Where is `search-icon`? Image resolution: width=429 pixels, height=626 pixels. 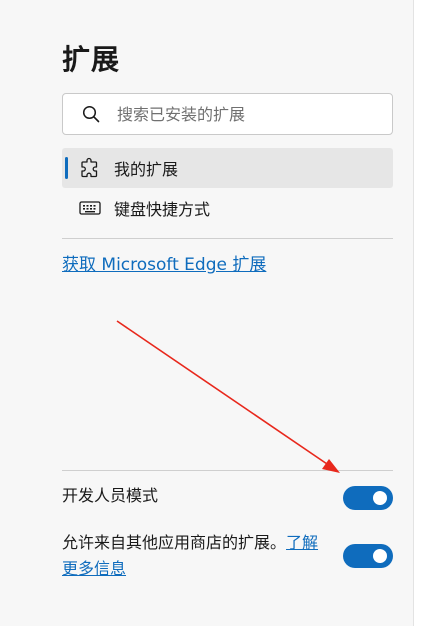 search-icon is located at coordinates (91, 114).